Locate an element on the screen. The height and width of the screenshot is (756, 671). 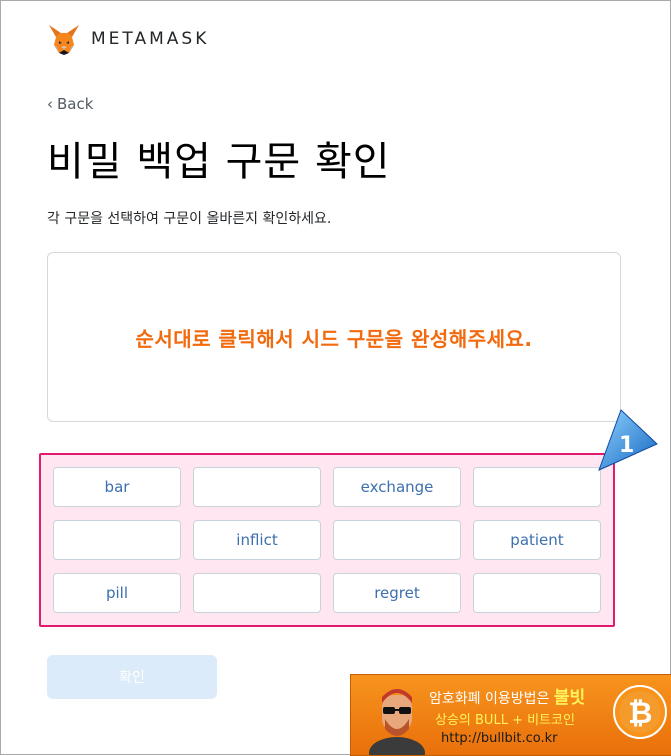
ad-brand: 불빗 is located at coordinates (569, 698).